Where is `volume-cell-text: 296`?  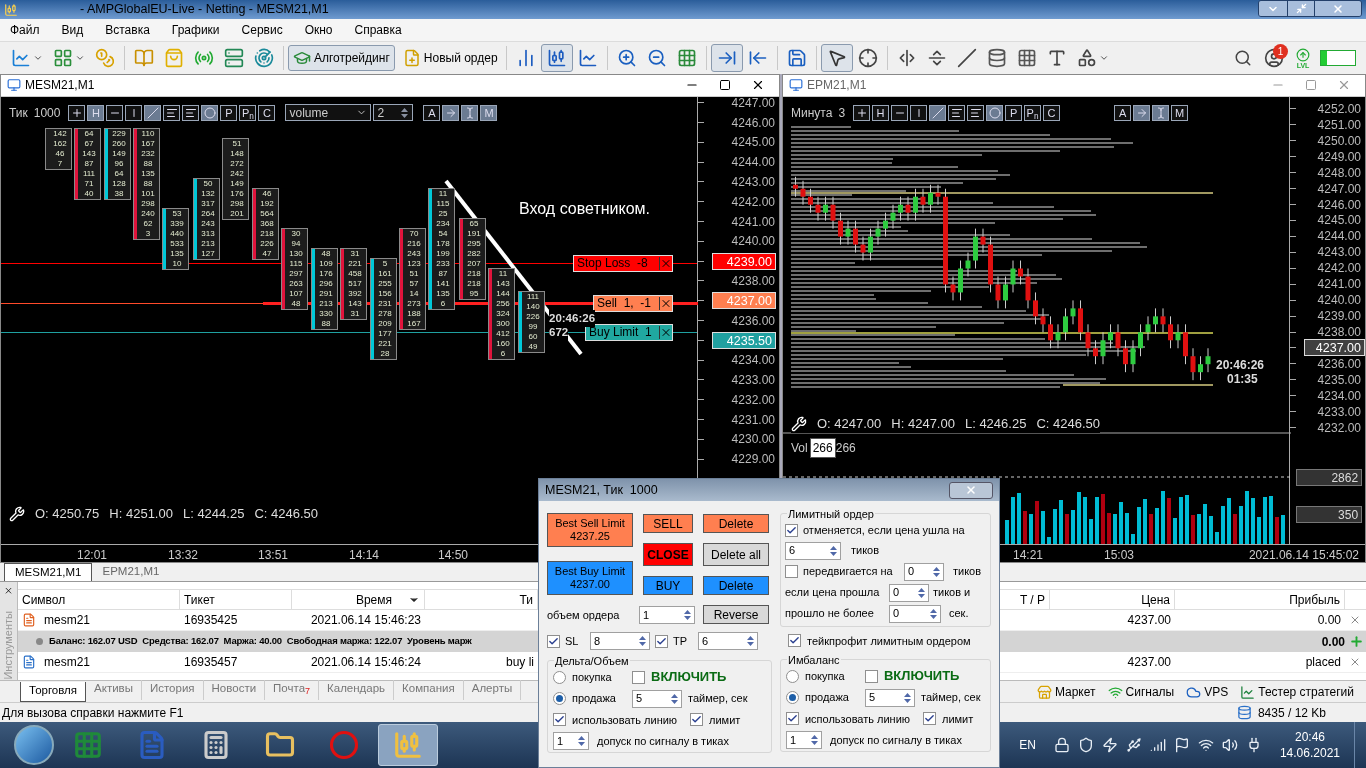 volume-cell-text: 296 is located at coordinates (326, 283).